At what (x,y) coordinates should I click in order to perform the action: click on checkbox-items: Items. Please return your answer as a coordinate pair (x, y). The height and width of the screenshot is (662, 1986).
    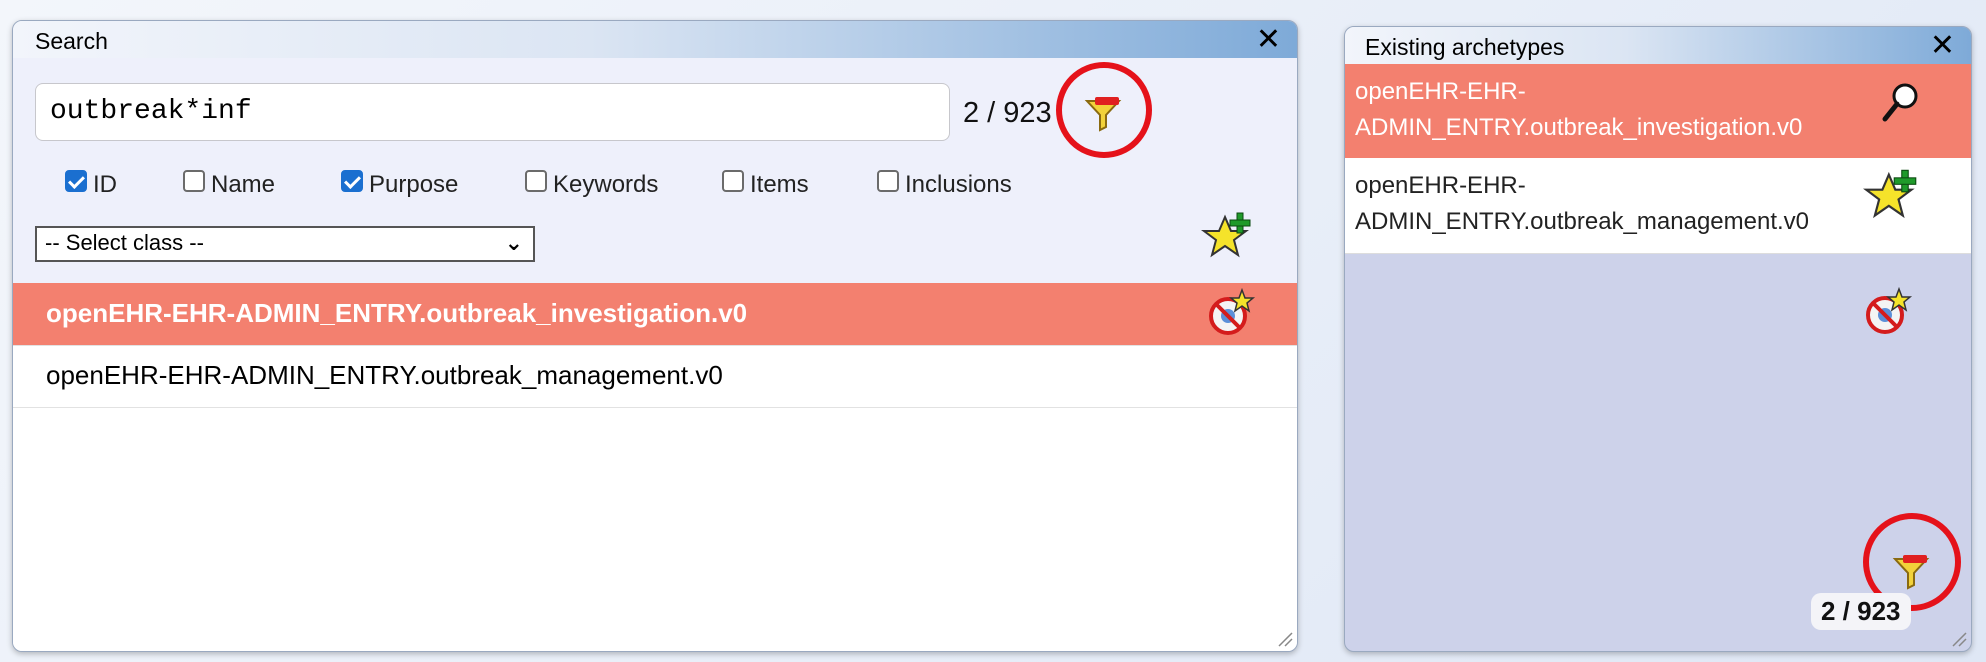
    Looking at the image, I should click on (765, 184).